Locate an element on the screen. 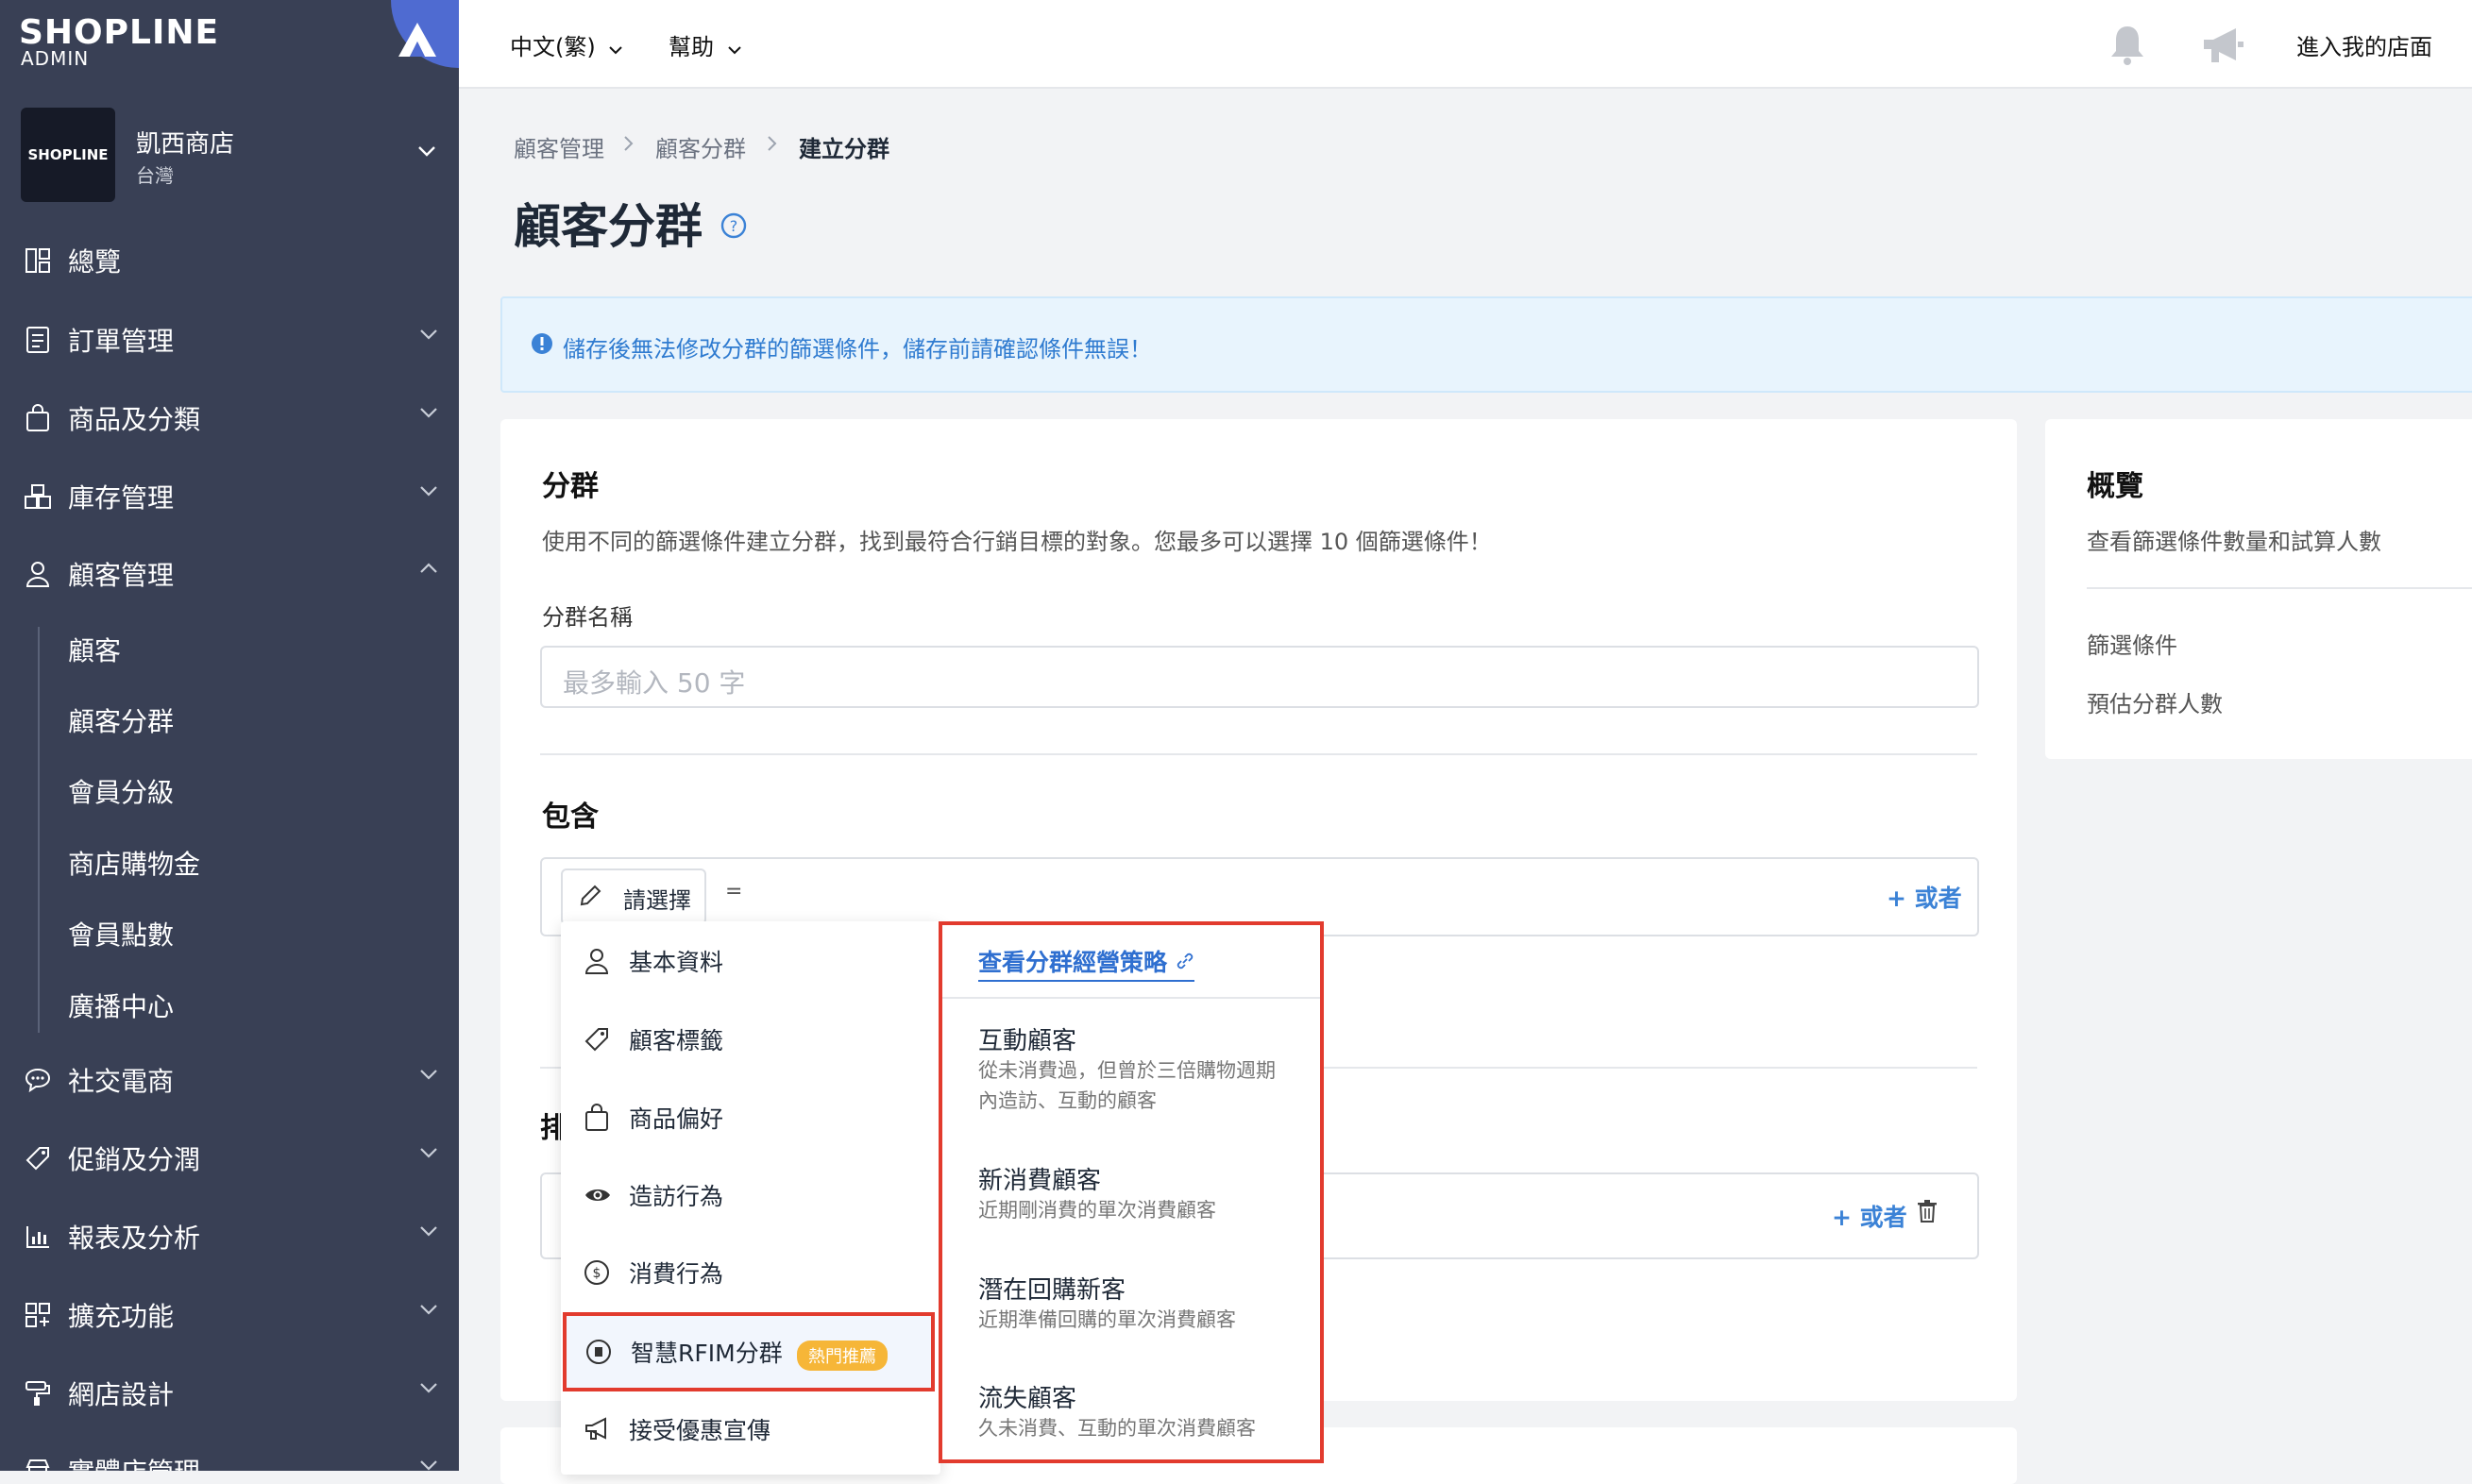  admin-label: ADMIN is located at coordinates (55, 58).